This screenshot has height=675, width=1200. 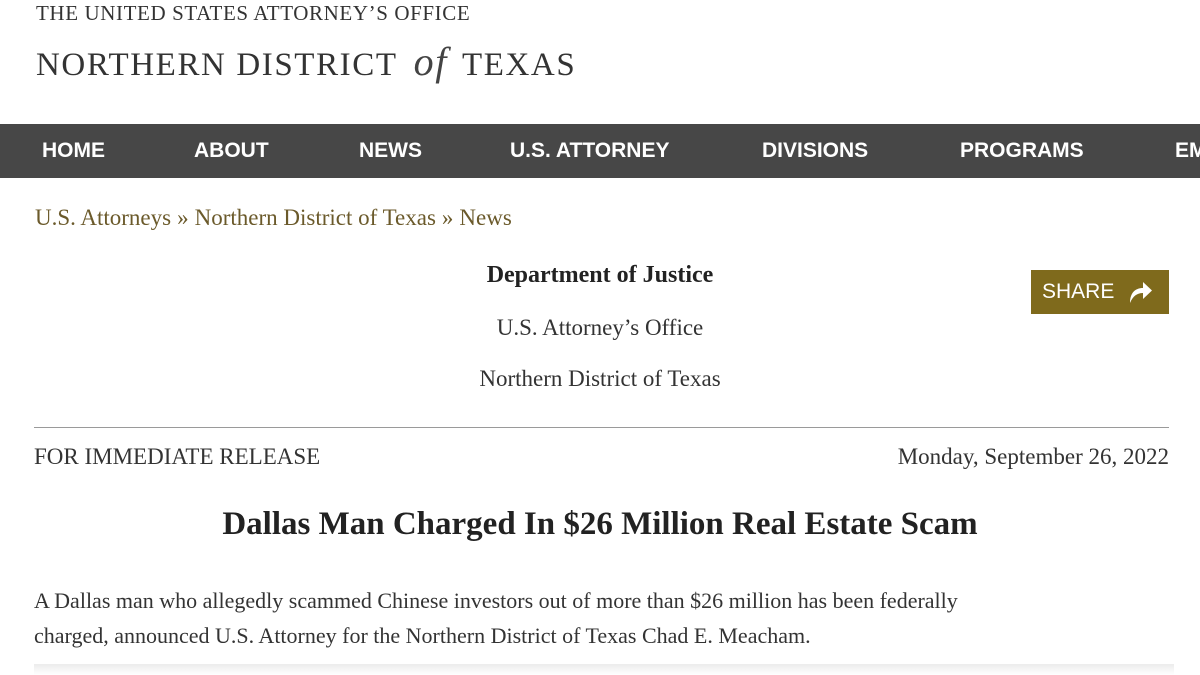 I want to click on content-fade, so click(x=604, y=669).